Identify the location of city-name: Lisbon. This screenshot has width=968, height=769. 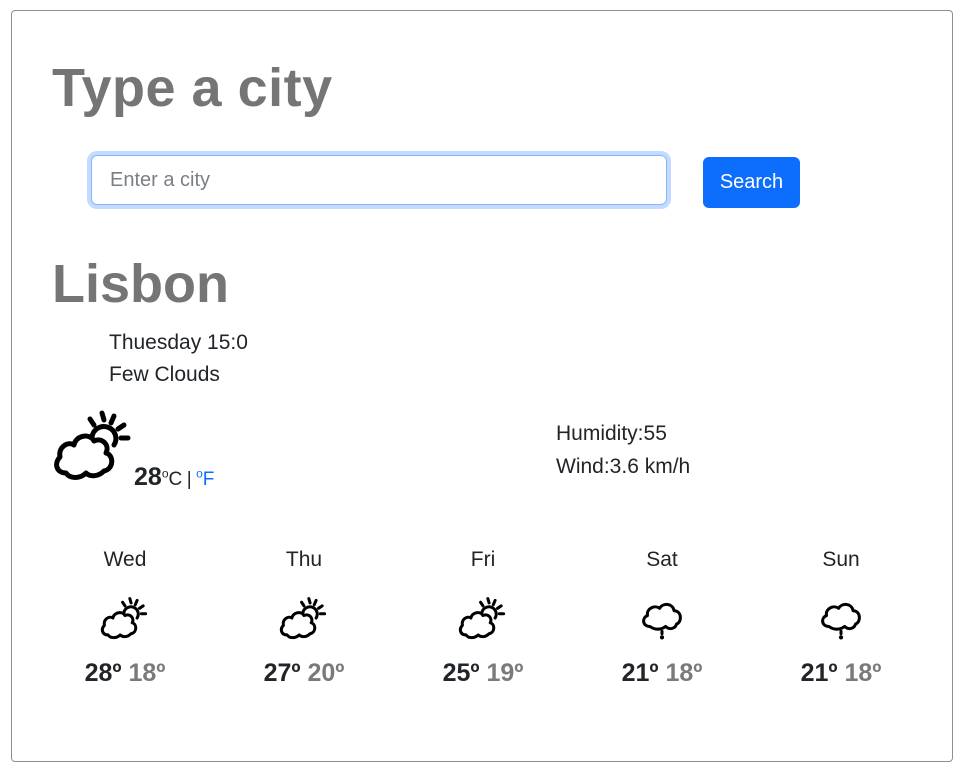
(140, 284).